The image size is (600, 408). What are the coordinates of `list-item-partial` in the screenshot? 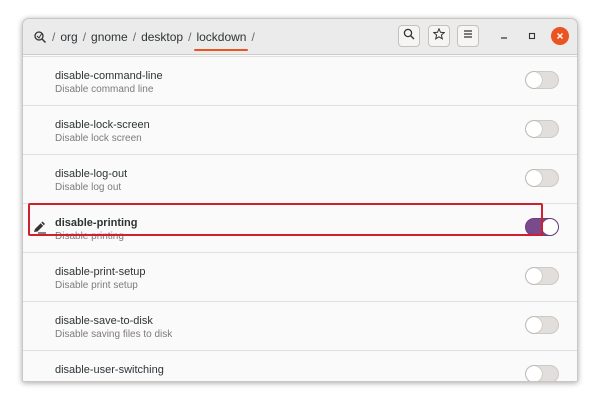 It's located at (300, 38).